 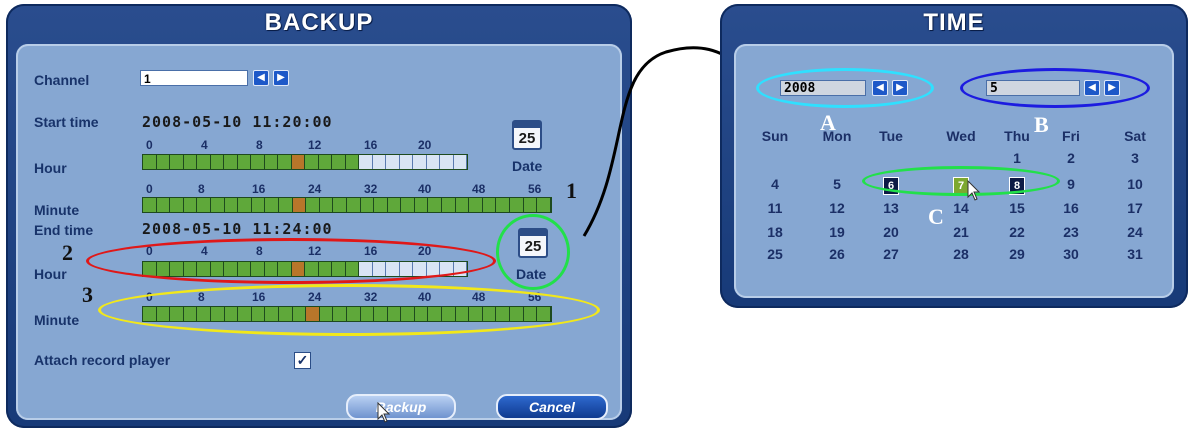 I want to click on start-date-calendar-icon: 25, so click(x=527, y=135).